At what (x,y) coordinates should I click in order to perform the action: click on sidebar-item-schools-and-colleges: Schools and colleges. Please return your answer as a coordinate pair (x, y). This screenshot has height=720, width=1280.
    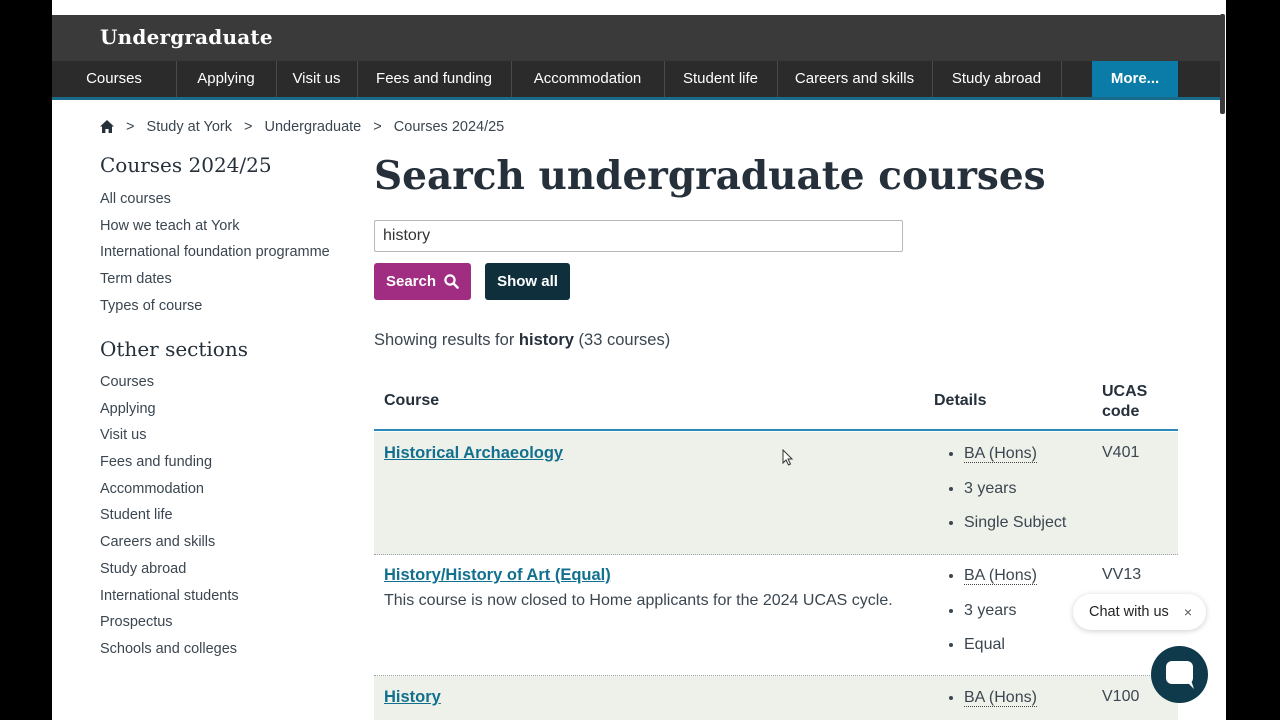
    Looking at the image, I should click on (169, 649).